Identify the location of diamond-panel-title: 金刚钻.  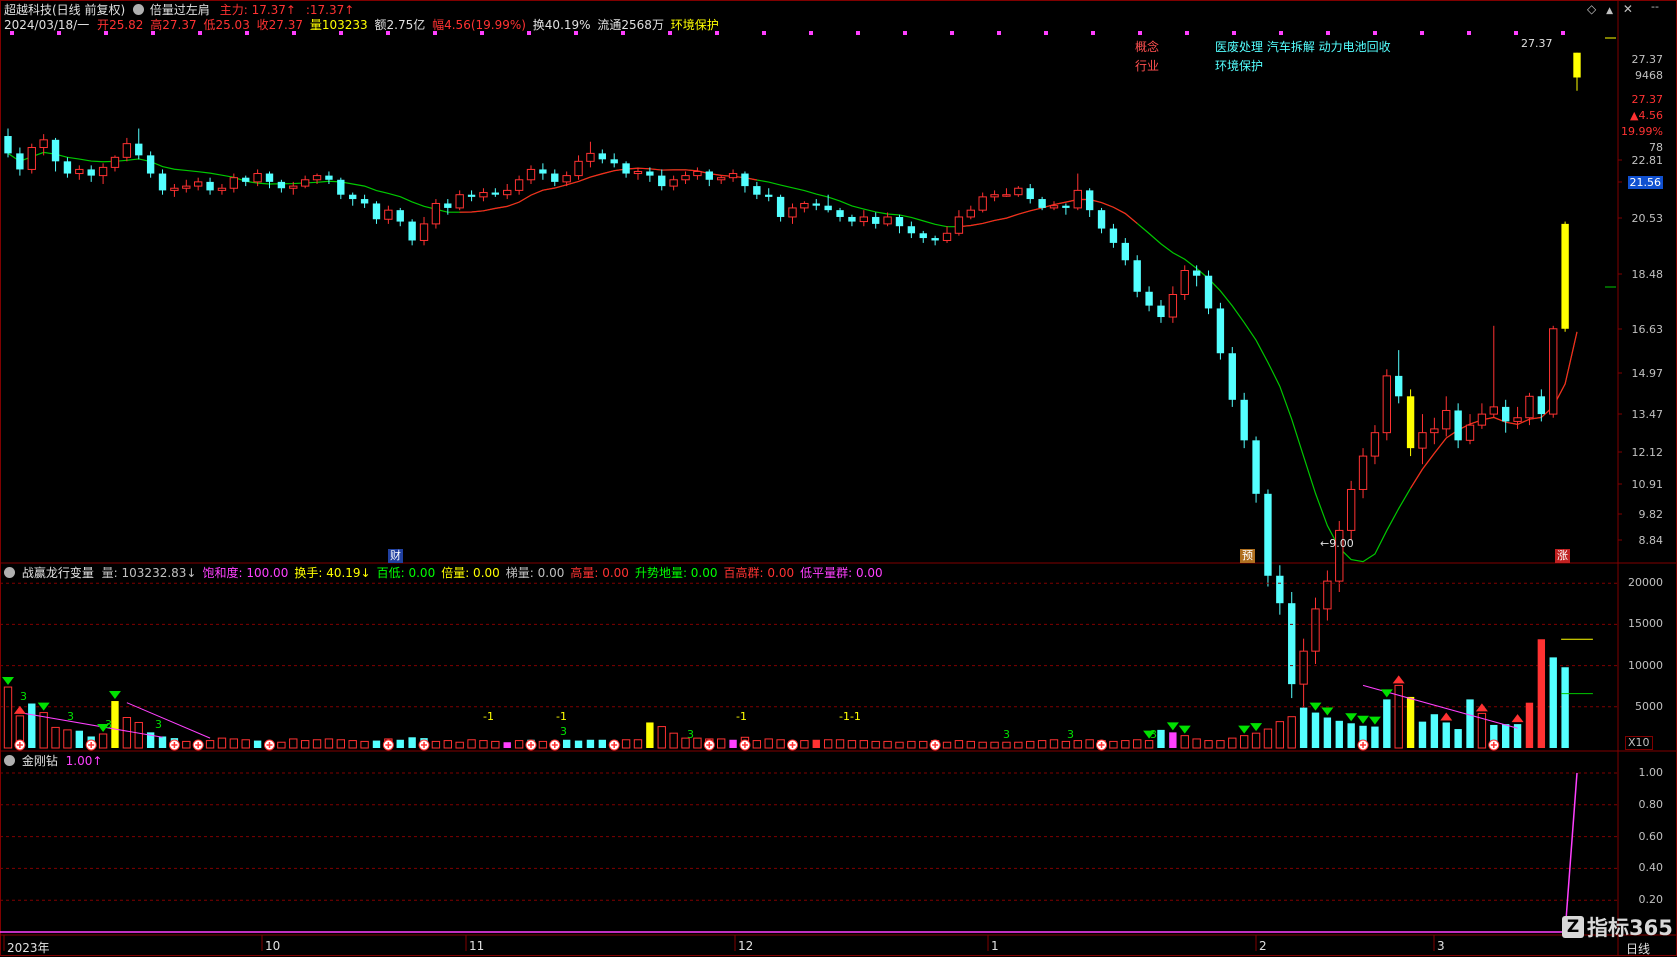
(40, 761).